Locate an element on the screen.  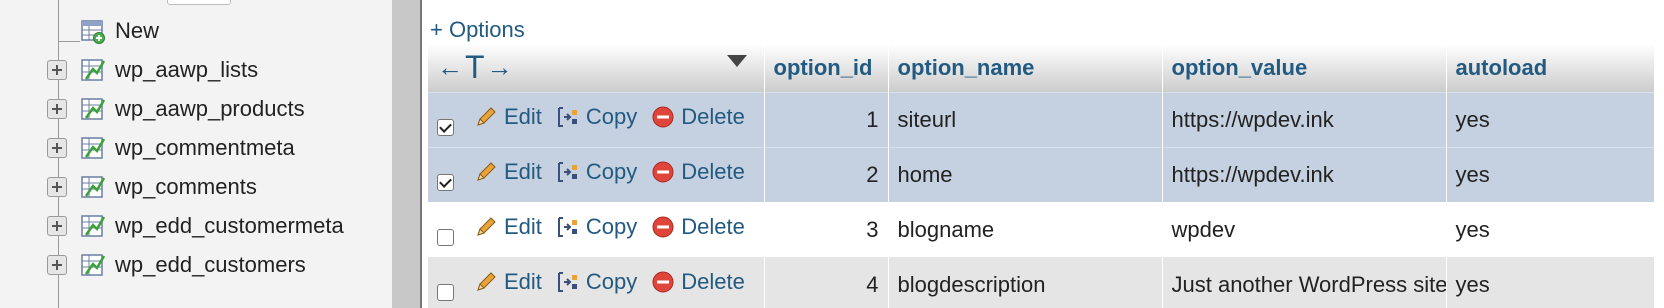
column-header-option-id: option_id is located at coordinates (826, 68).